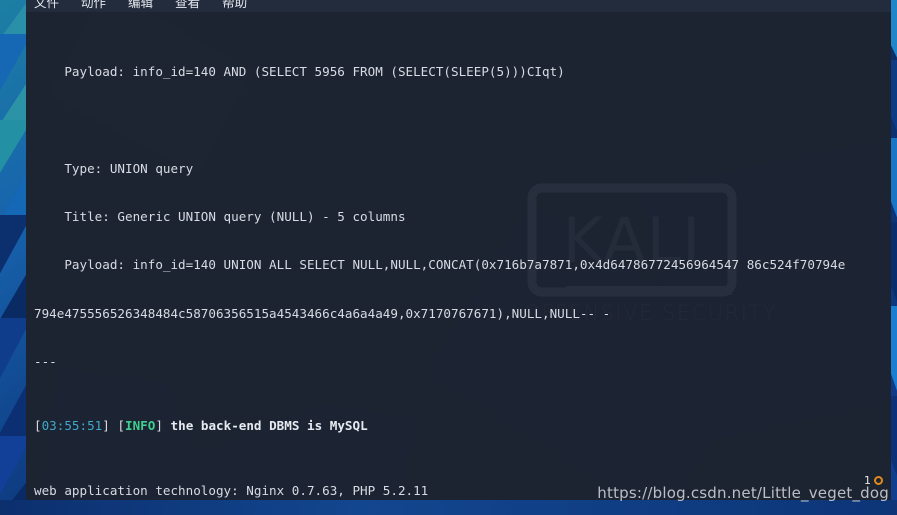 This screenshot has width=897, height=515. What do you see at coordinates (140, 6) in the screenshot?
I see `menu-edit: 编辑` at bounding box center [140, 6].